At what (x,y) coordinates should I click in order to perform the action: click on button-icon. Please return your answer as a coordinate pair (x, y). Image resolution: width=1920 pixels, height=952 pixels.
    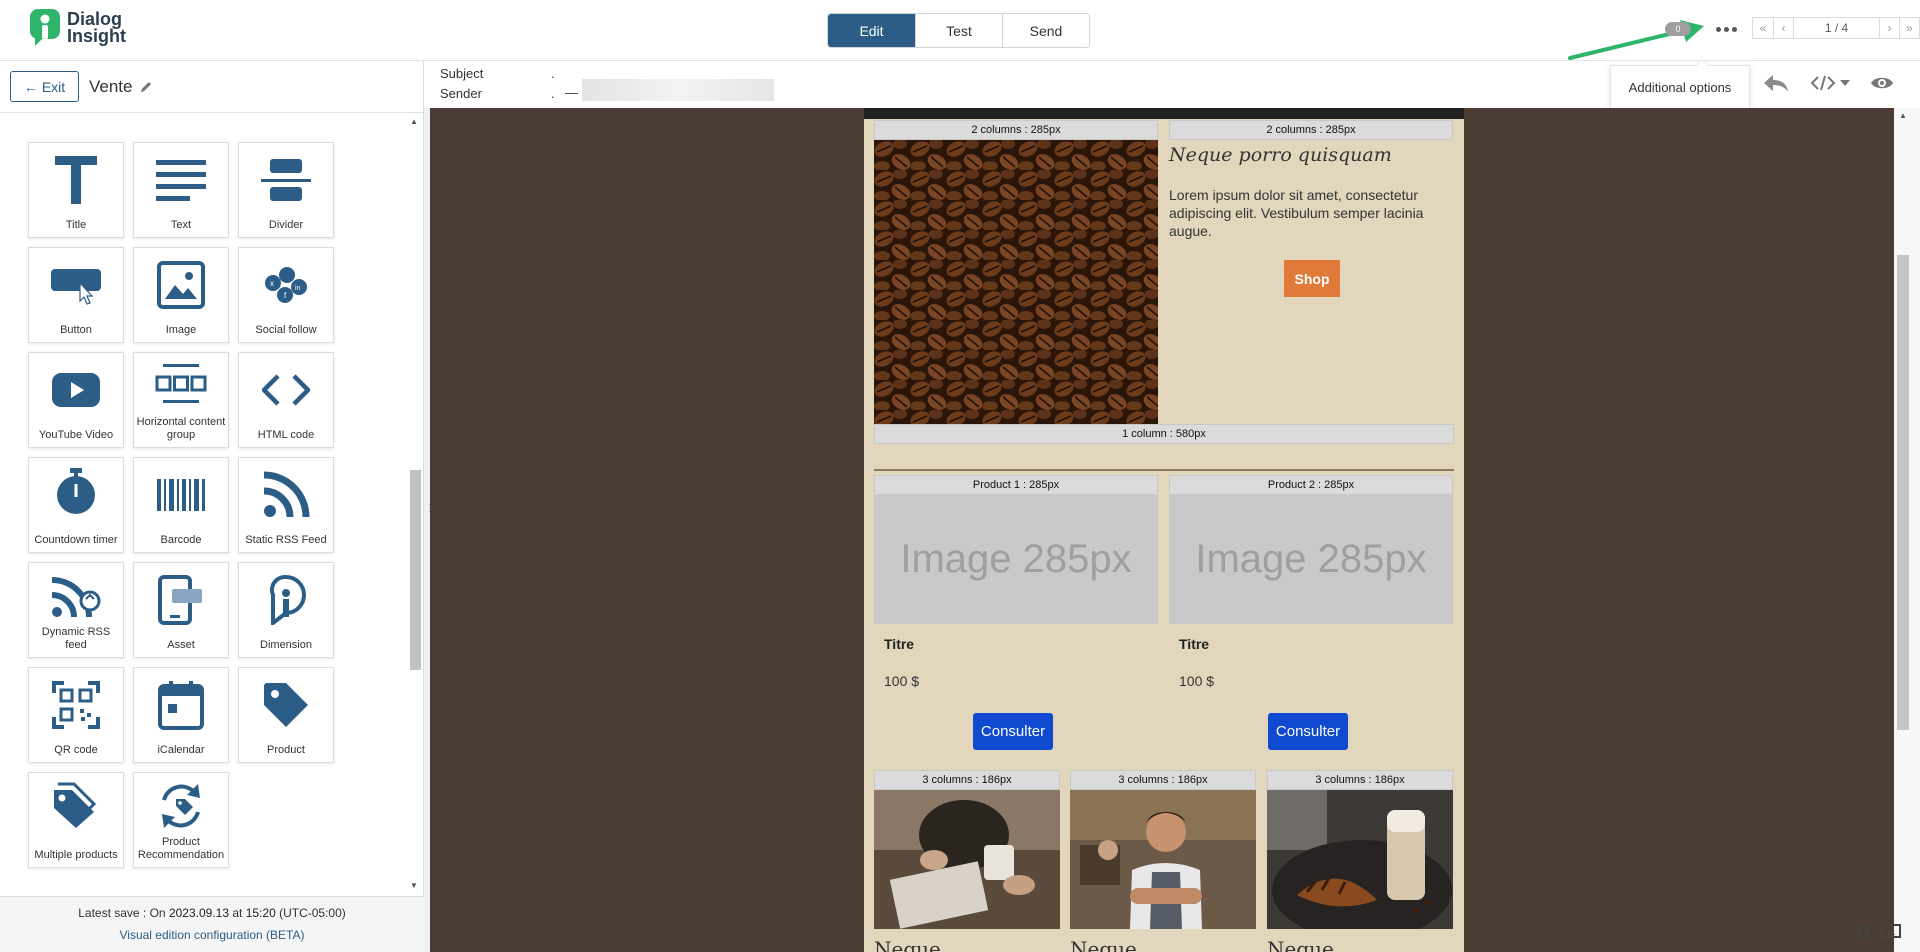
    Looking at the image, I should click on (76, 287).